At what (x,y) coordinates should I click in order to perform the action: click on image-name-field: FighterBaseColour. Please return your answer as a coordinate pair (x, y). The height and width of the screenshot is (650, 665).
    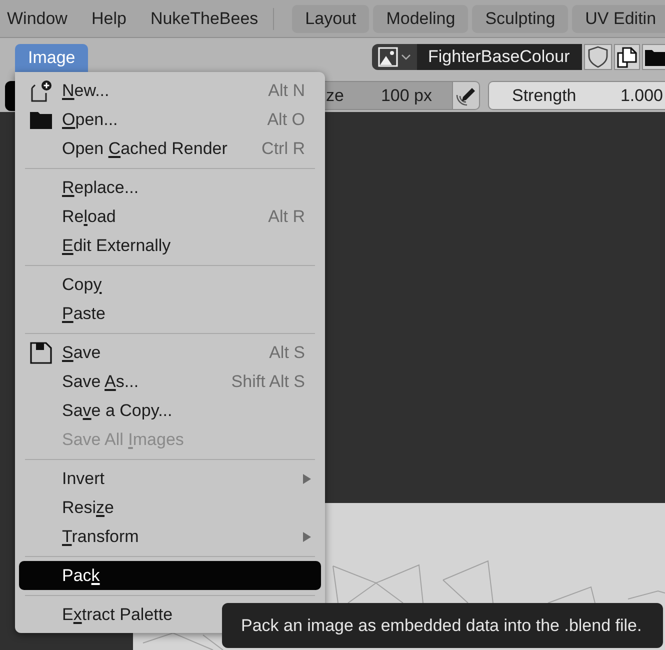
    Looking at the image, I should click on (499, 57).